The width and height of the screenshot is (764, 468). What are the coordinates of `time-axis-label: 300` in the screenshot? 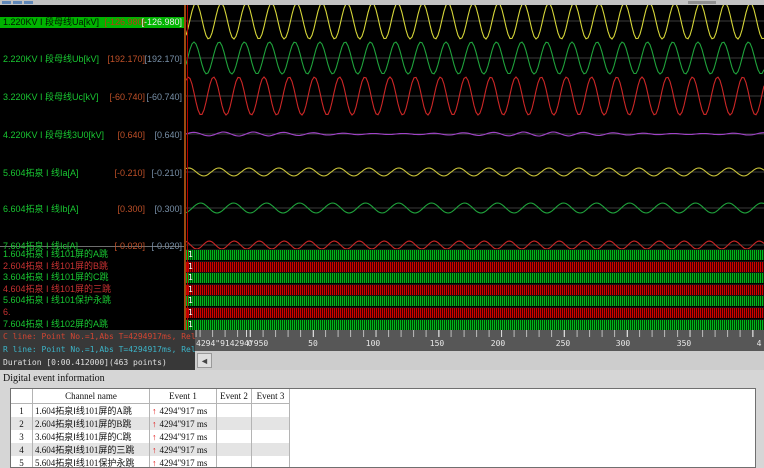 It's located at (623, 343).